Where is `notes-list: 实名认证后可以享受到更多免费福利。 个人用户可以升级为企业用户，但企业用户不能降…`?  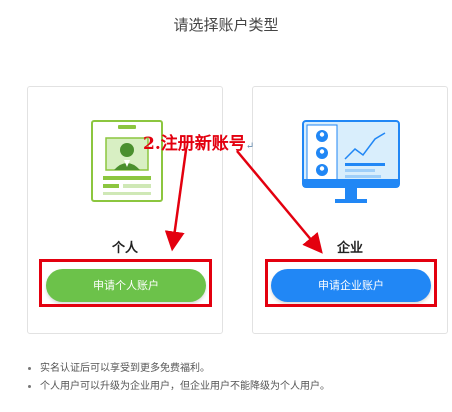
notes-list: 实名认证后可以享受到更多免费福利。 个人用户可以升级为企业用户，但企业用户不能降… is located at coordinates (179, 378).